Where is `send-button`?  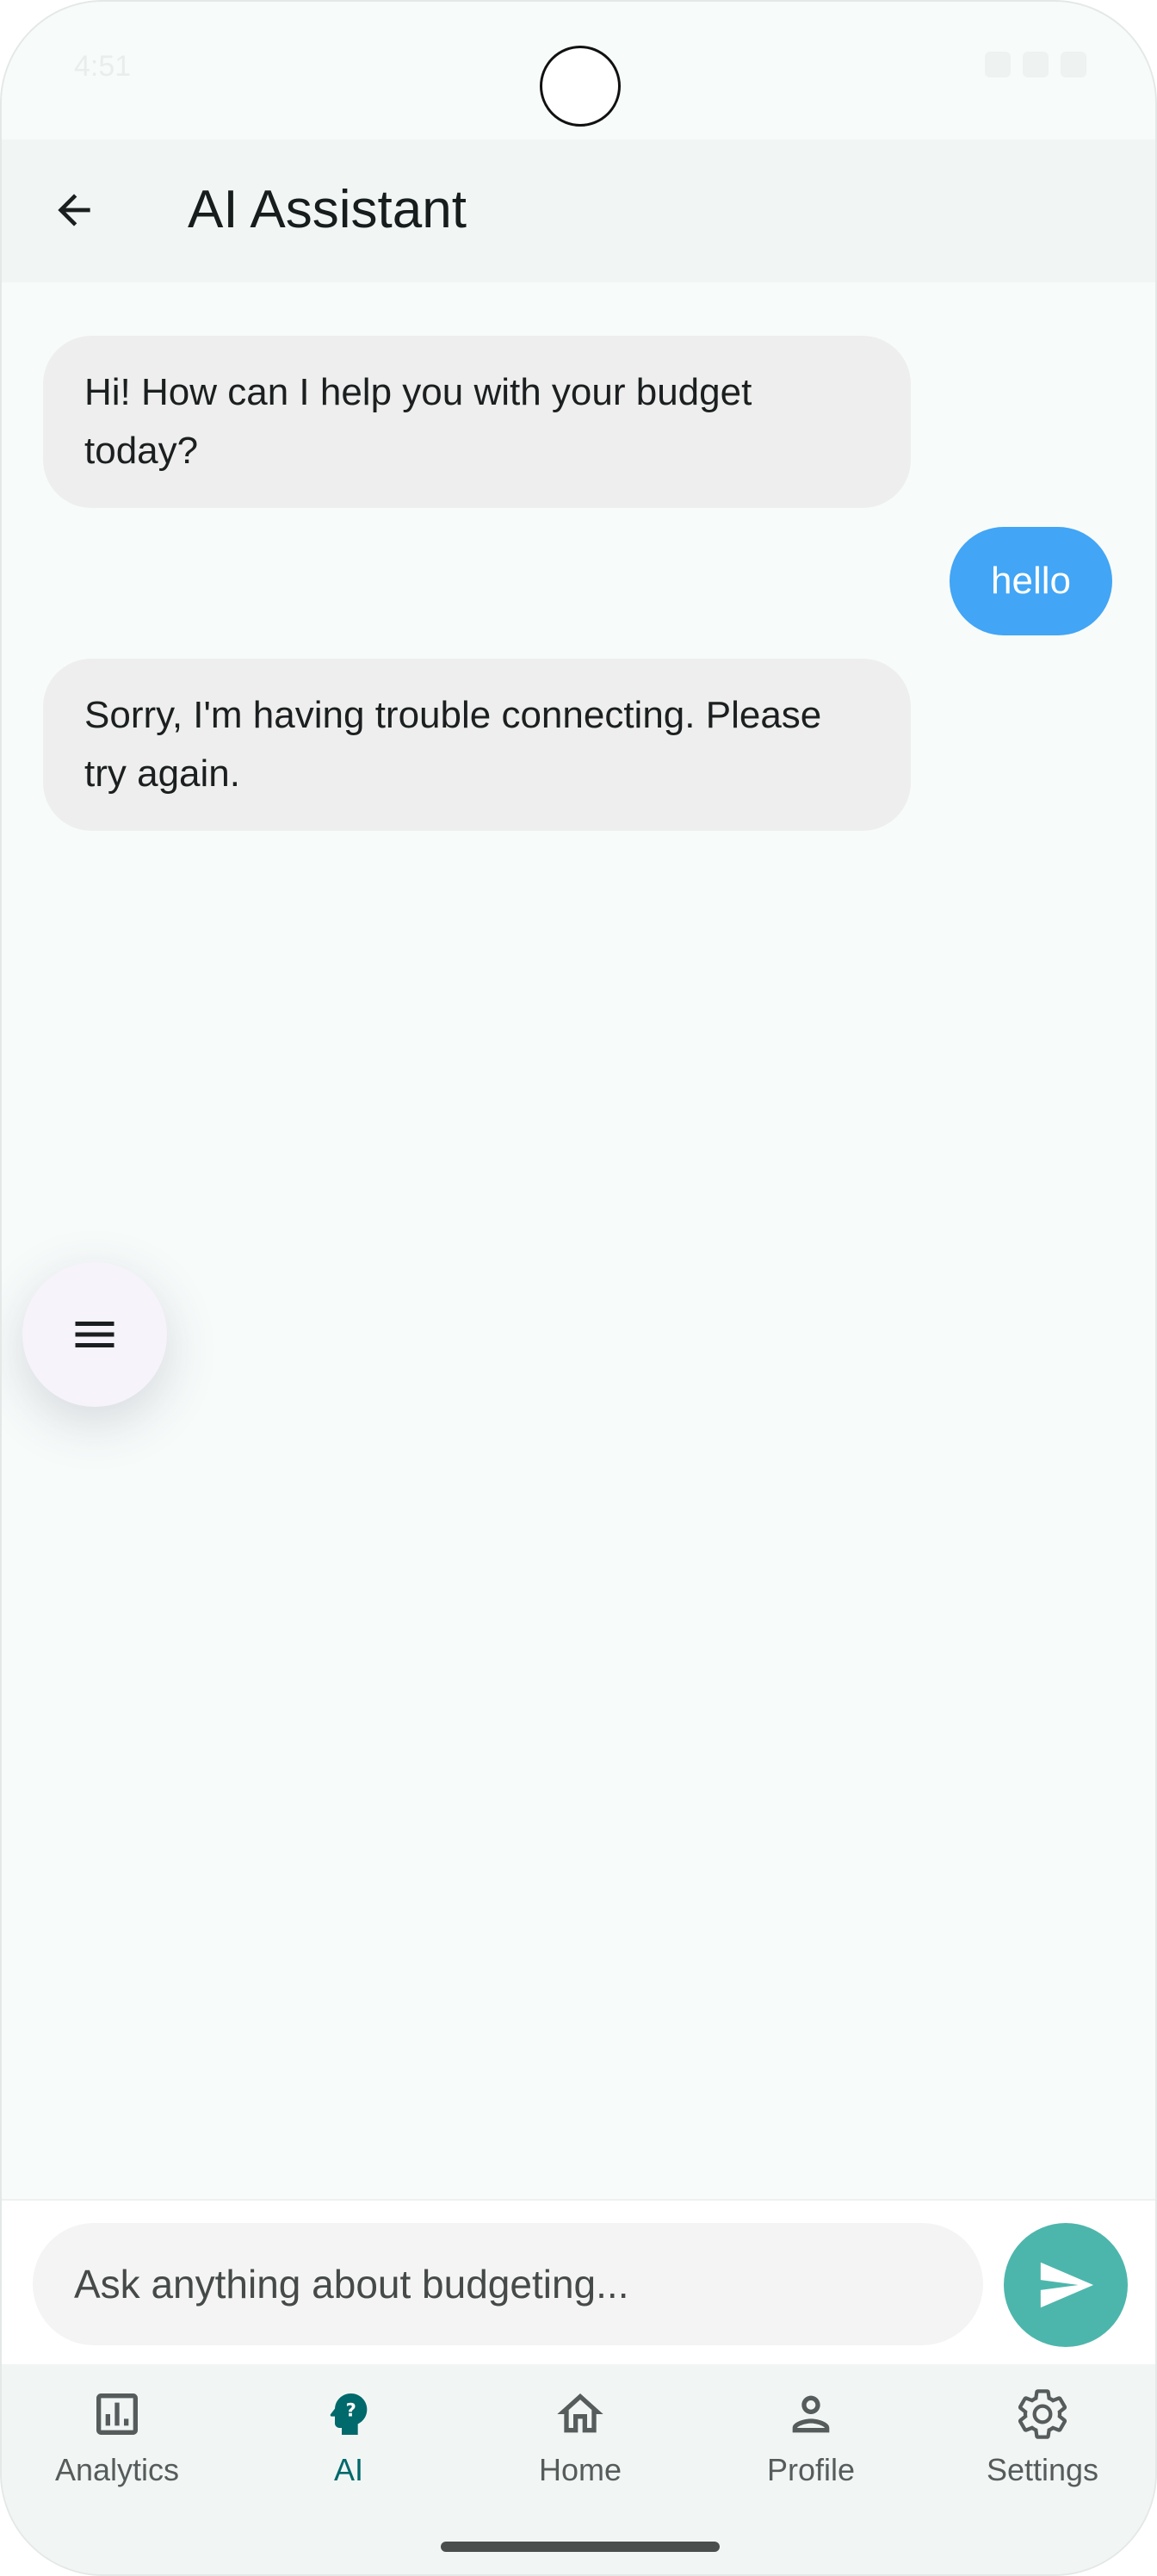 send-button is located at coordinates (1066, 2285).